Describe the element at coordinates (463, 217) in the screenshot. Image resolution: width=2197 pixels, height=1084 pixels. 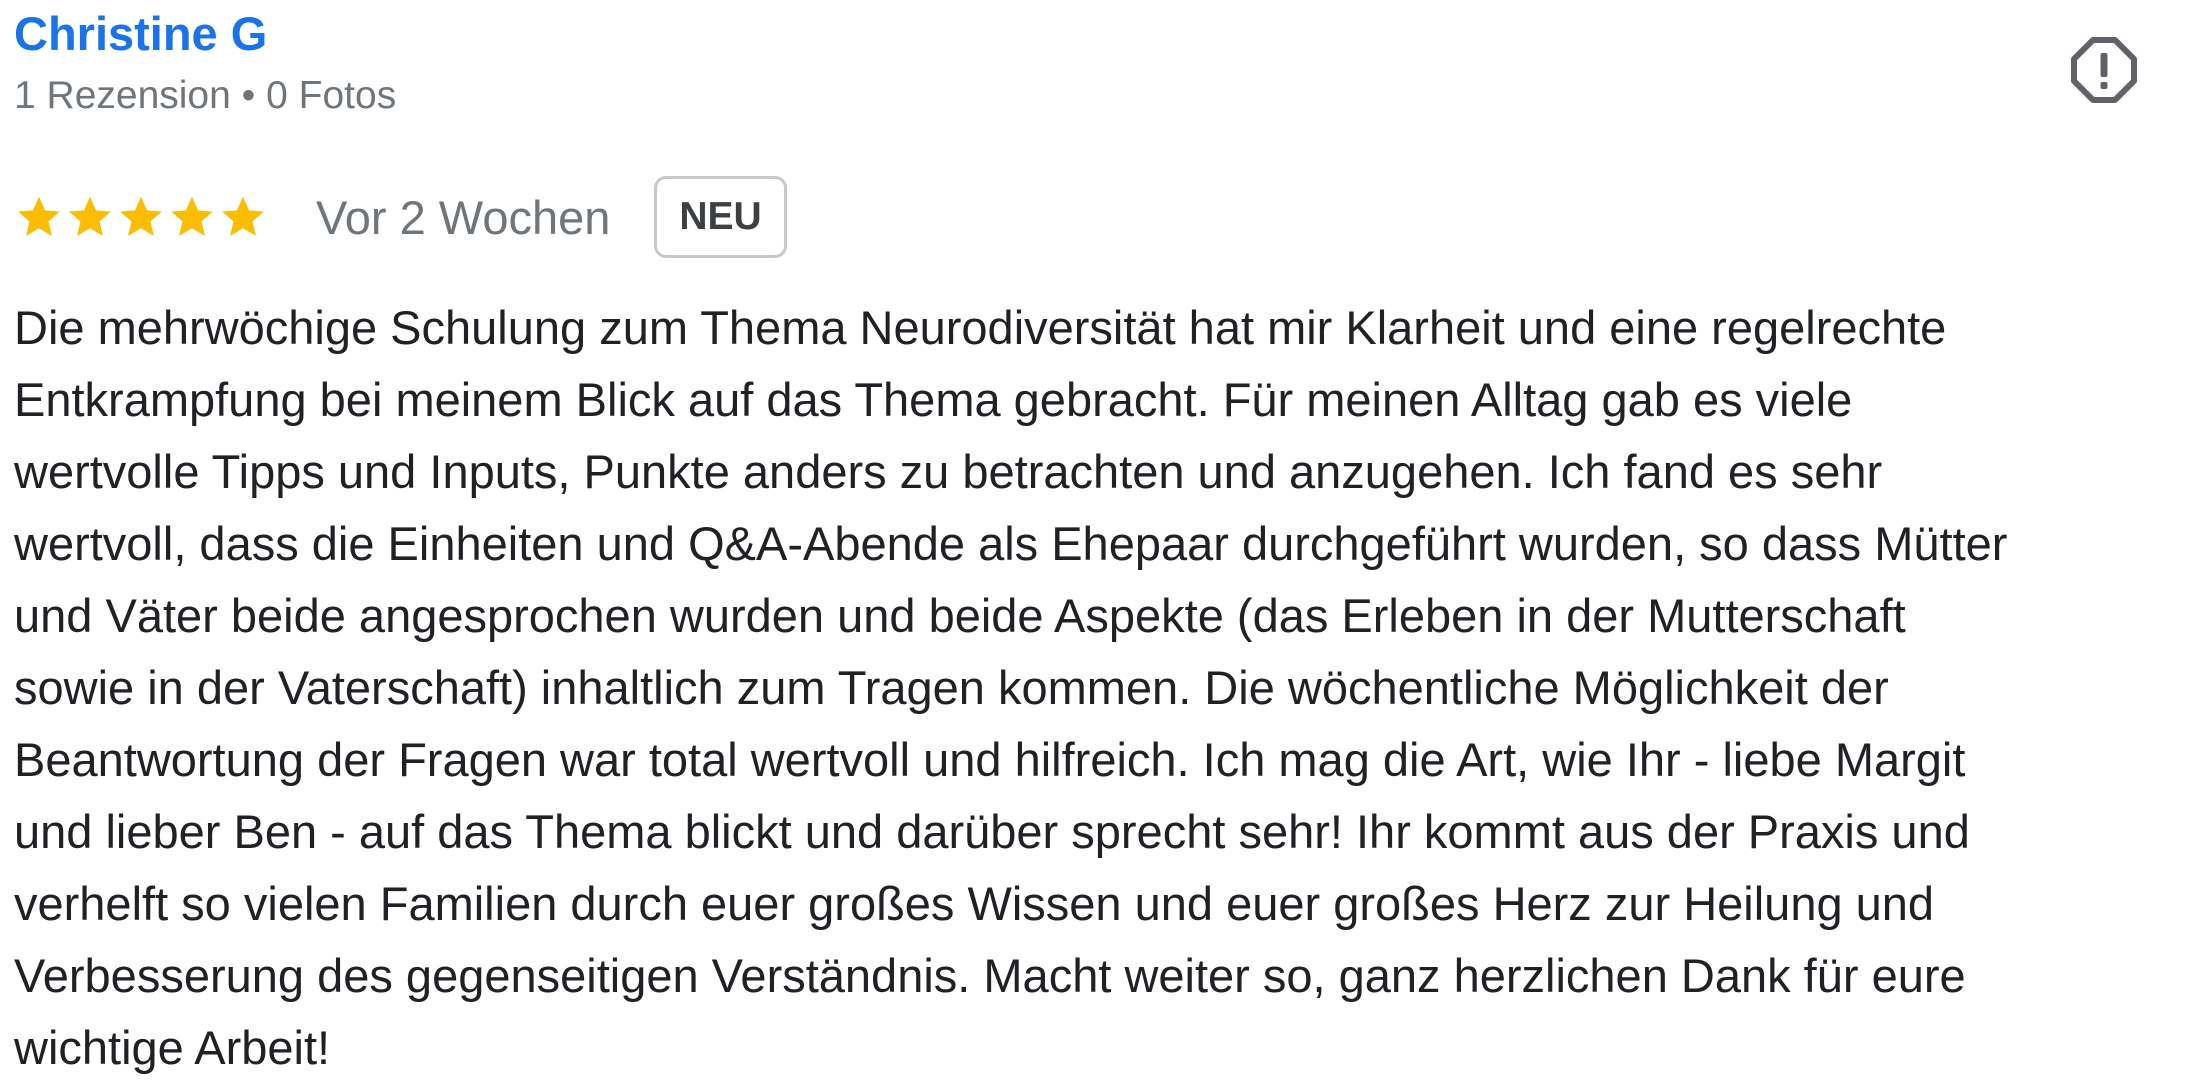
I see `review-date: Vor 2 Wochen` at that location.